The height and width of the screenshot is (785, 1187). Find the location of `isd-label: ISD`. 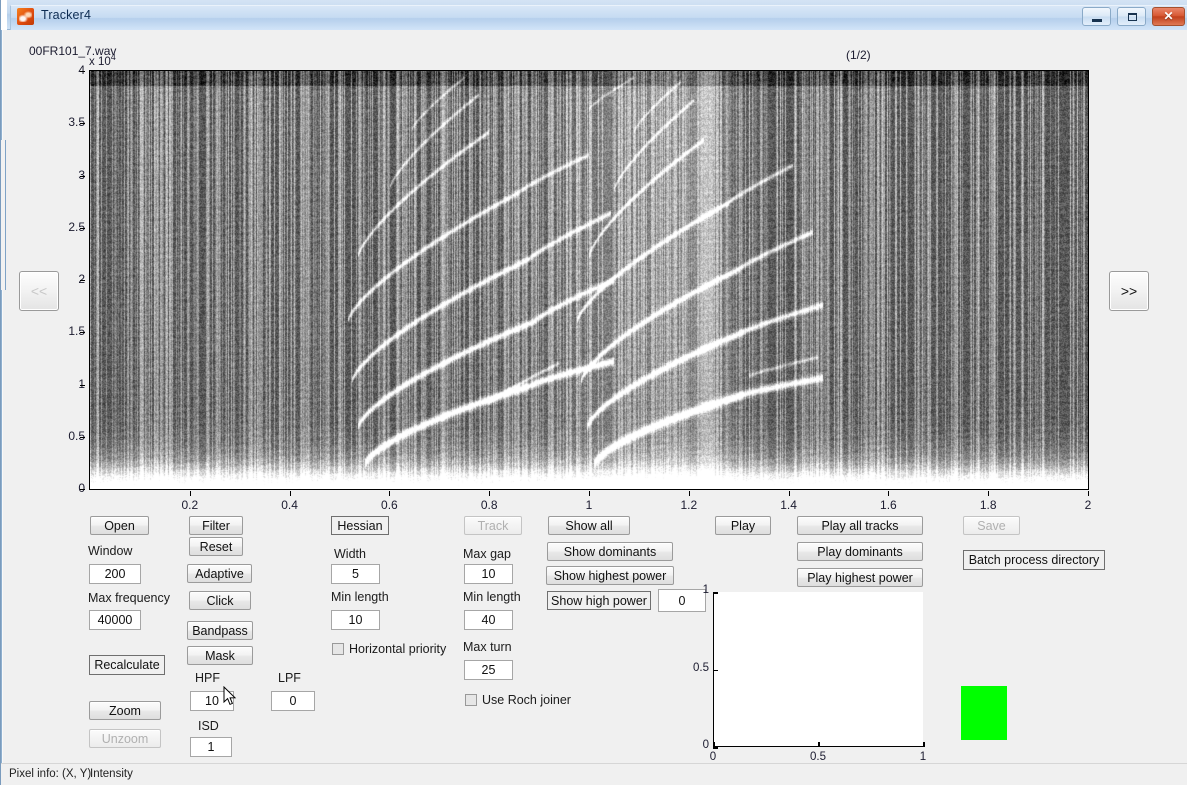

isd-label: ISD is located at coordinates (208, 726).